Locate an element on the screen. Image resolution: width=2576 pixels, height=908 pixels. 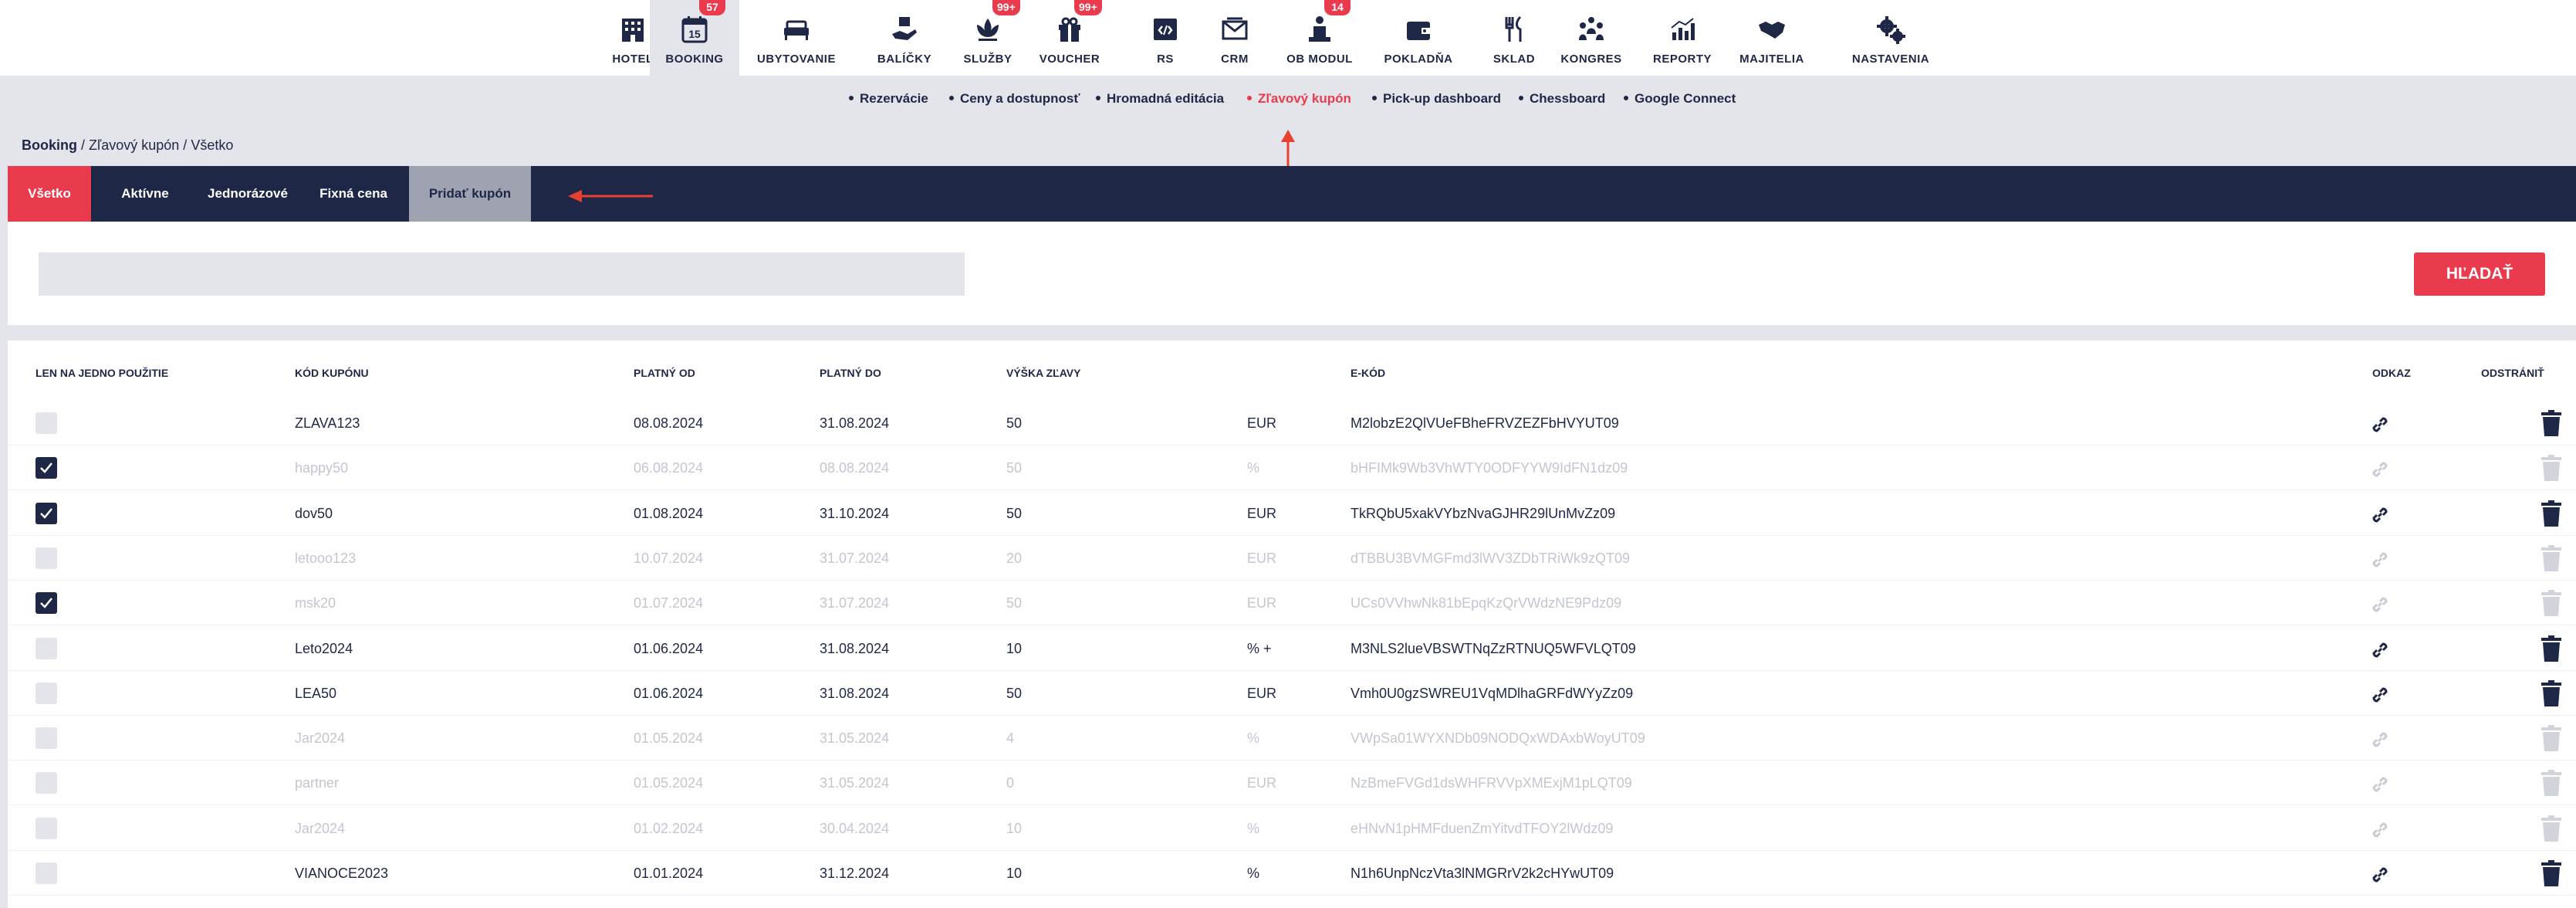
nav-item-balíčky: BALÍČKY is located at coordinates (904, 38).